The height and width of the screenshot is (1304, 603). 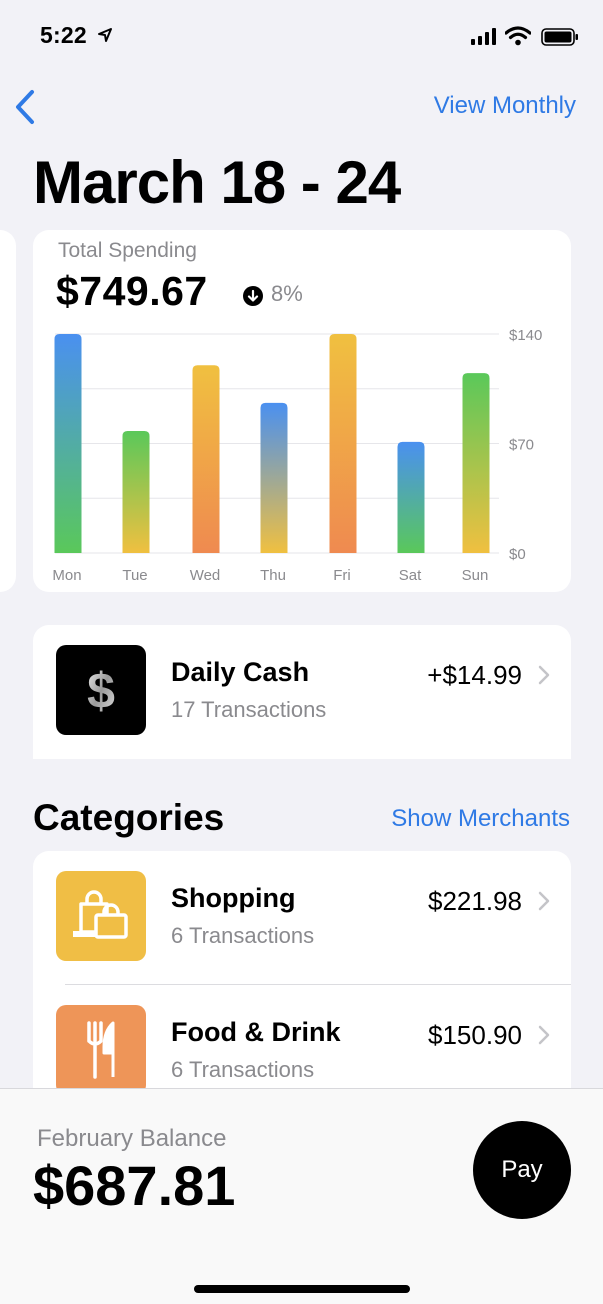 I want to click on x-tick-label: Wed, so click(x=205, y=575).